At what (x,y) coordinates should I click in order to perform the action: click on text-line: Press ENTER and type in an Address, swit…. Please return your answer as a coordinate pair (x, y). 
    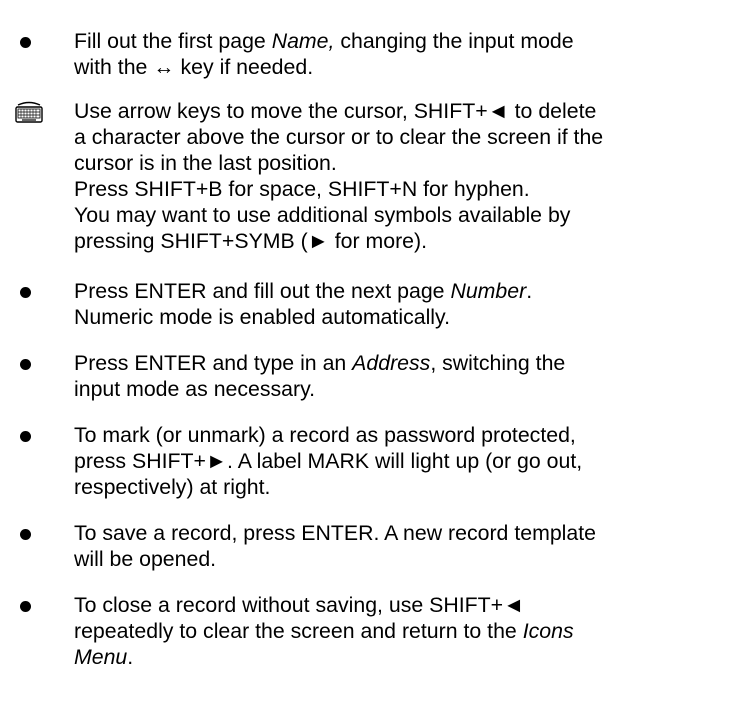
    Looking at the image, I should click on (401, 363).